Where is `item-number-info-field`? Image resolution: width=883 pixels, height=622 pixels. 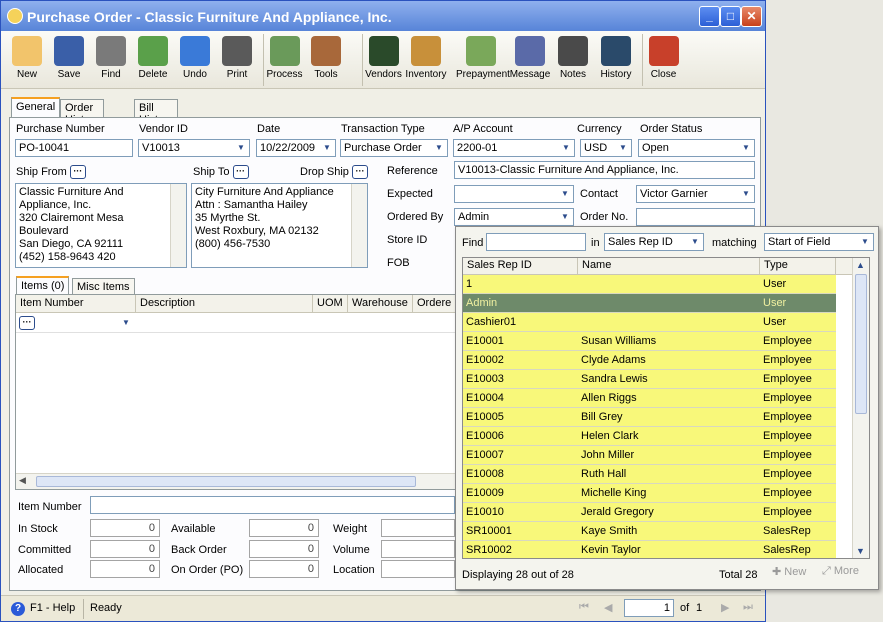 item-number-info-field is located at coordinates (272, 505).